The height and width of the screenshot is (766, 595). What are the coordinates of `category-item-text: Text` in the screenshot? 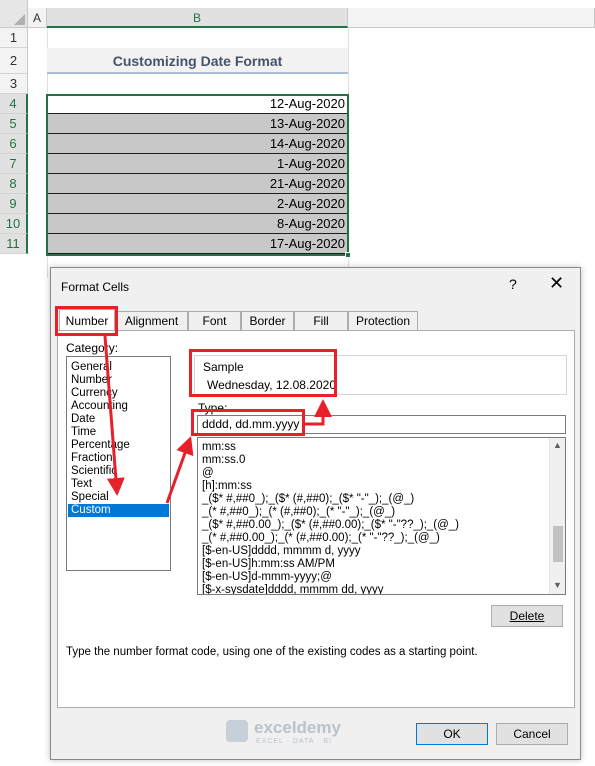 It's located at (118, 484).